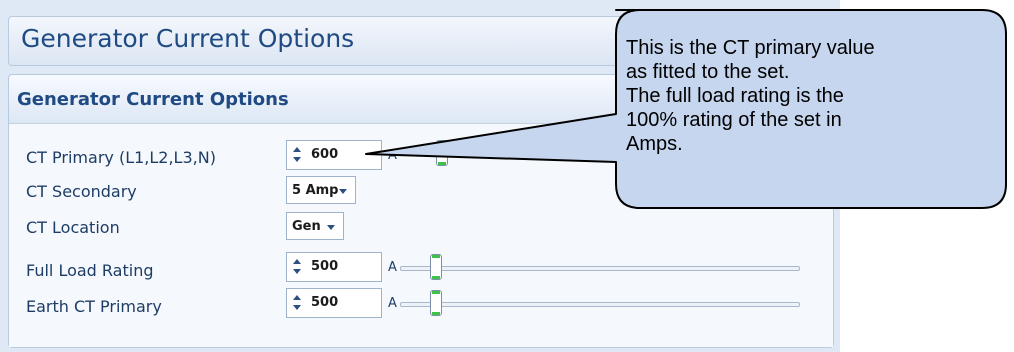  What do you see at coordinates (708, 72) in the screenshot?
I see `callout-line: as fitted to the set.` at bounding box center [708, 72].